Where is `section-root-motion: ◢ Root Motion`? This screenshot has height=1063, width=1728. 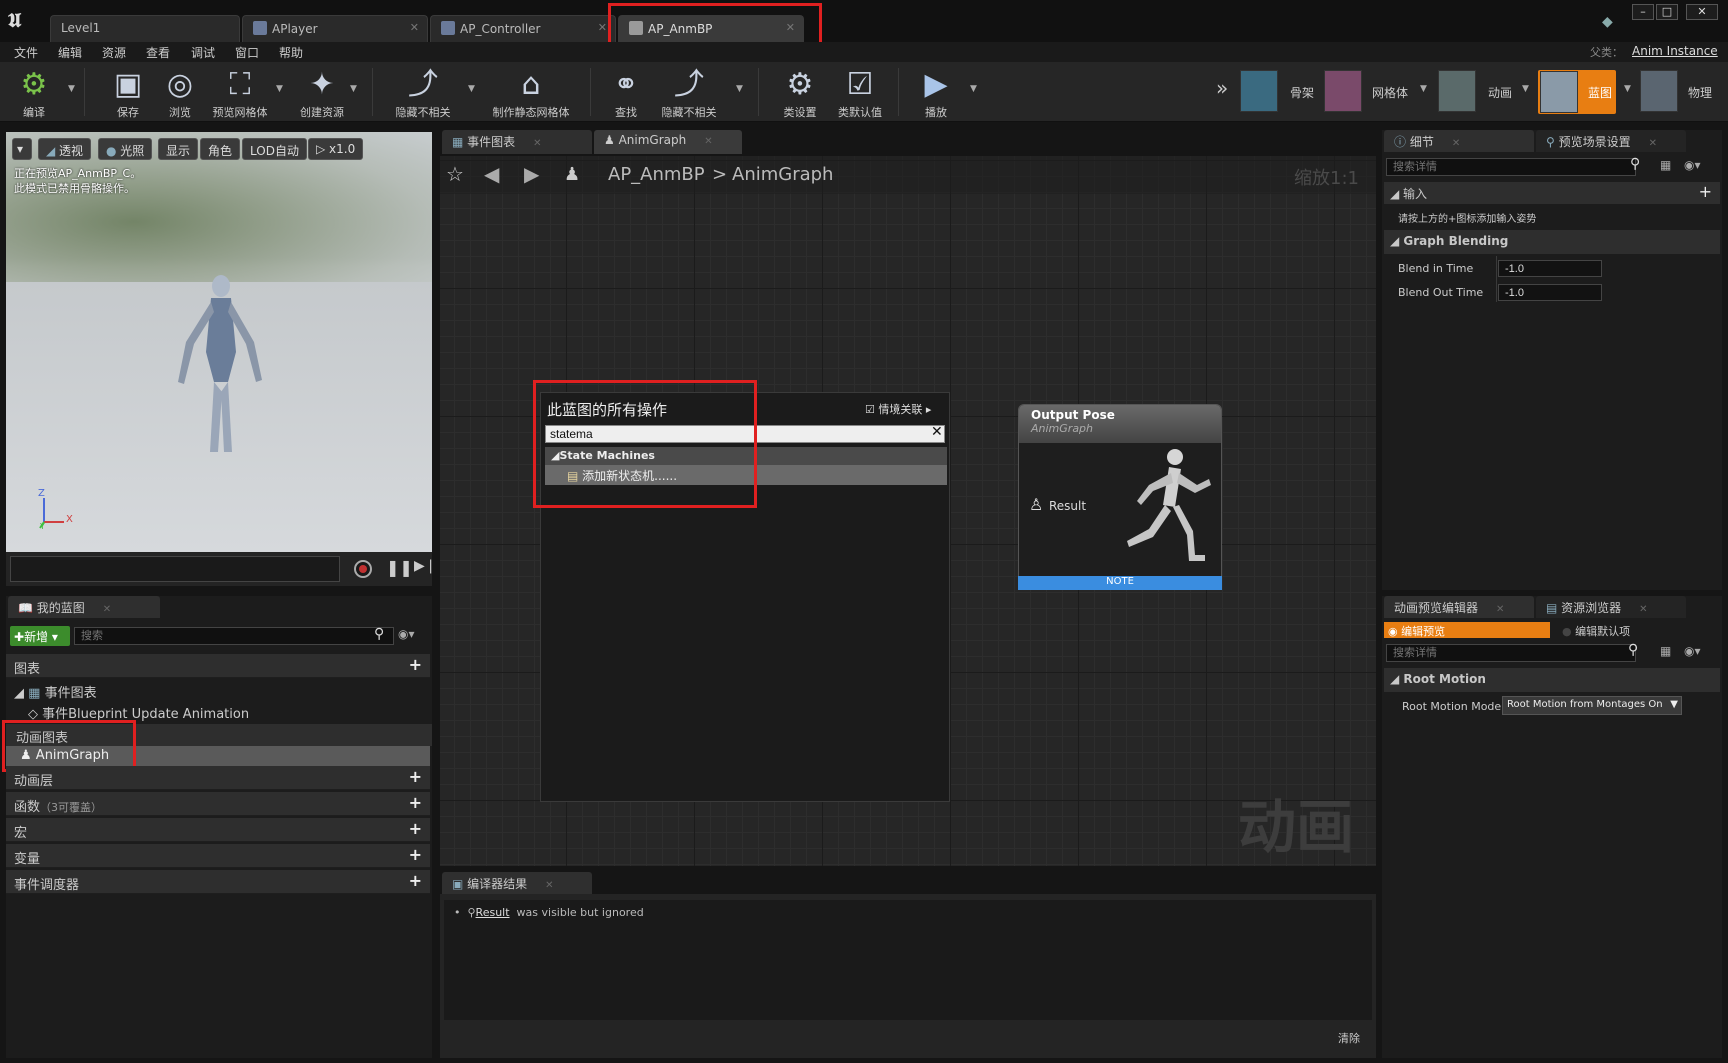
section-root-motion: ◢ Root Motion is located at coordinates (1552, 680).